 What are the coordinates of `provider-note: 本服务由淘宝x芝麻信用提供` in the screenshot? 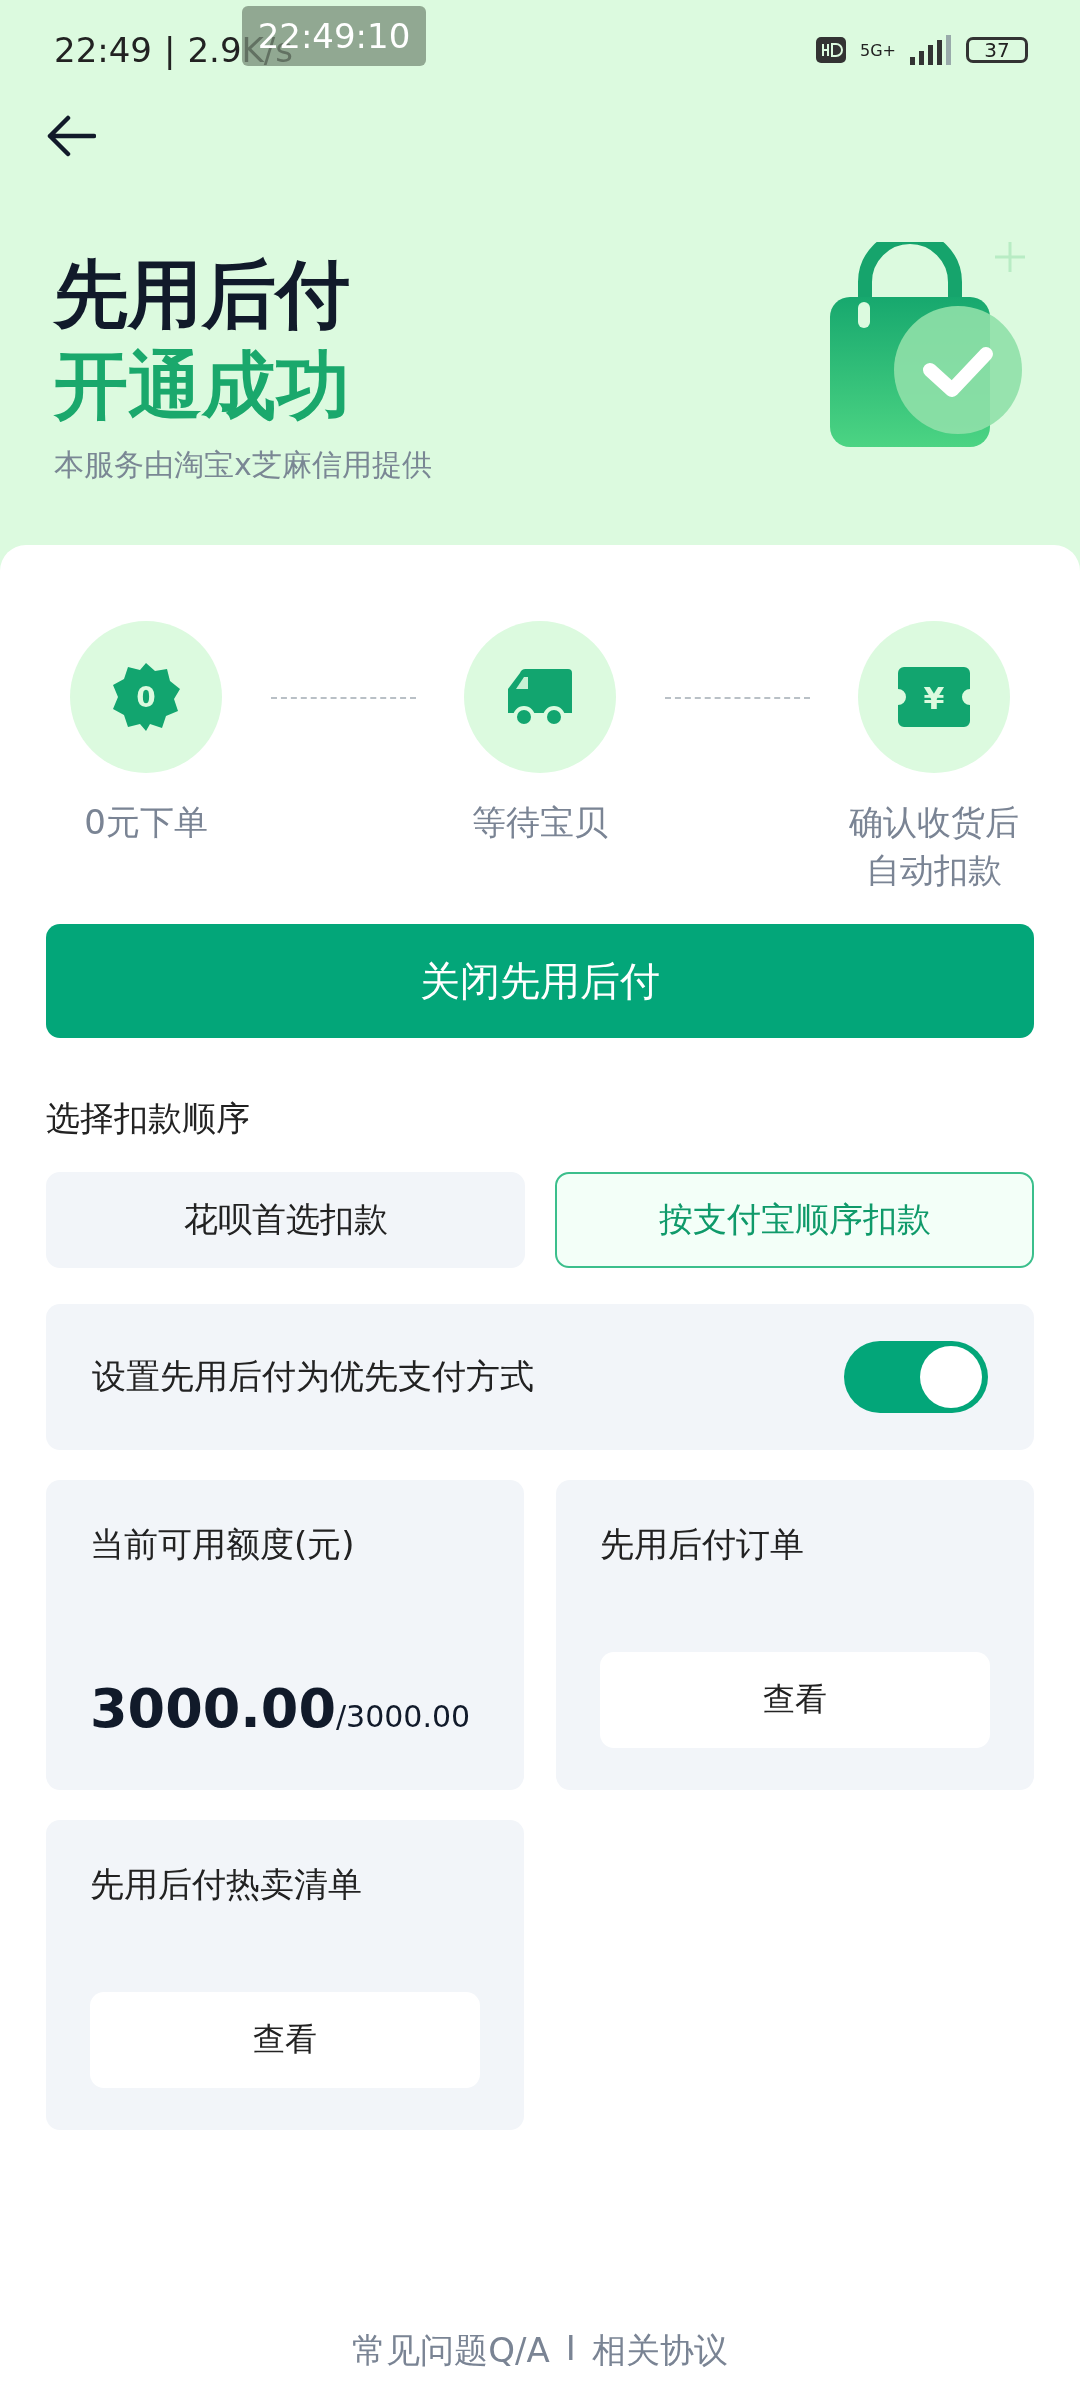 It's located at (243, 465).